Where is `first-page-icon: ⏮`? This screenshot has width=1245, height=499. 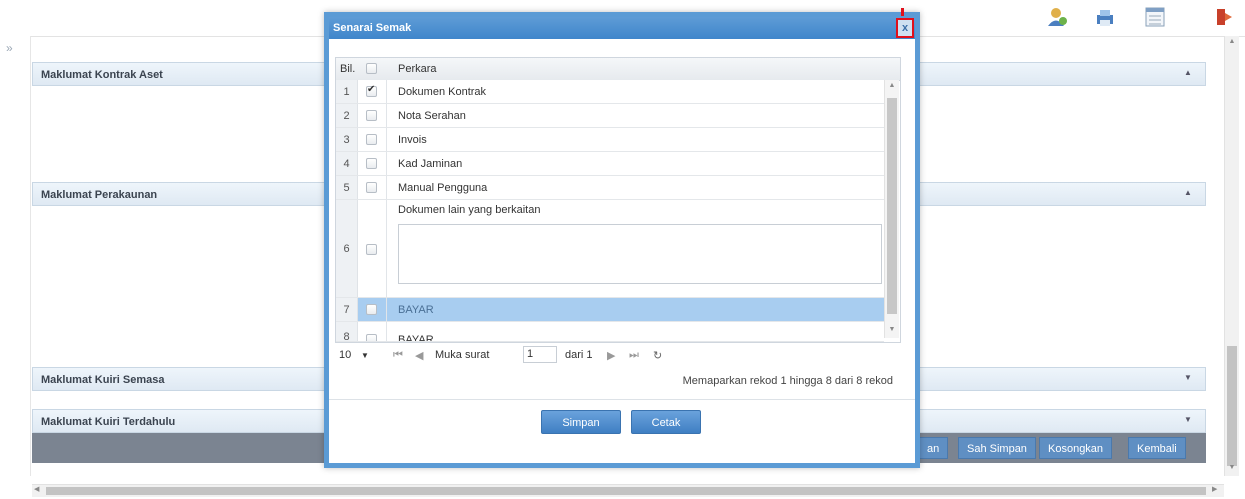 first-page-icon: ⏮ is located at coordinates (398, 355).